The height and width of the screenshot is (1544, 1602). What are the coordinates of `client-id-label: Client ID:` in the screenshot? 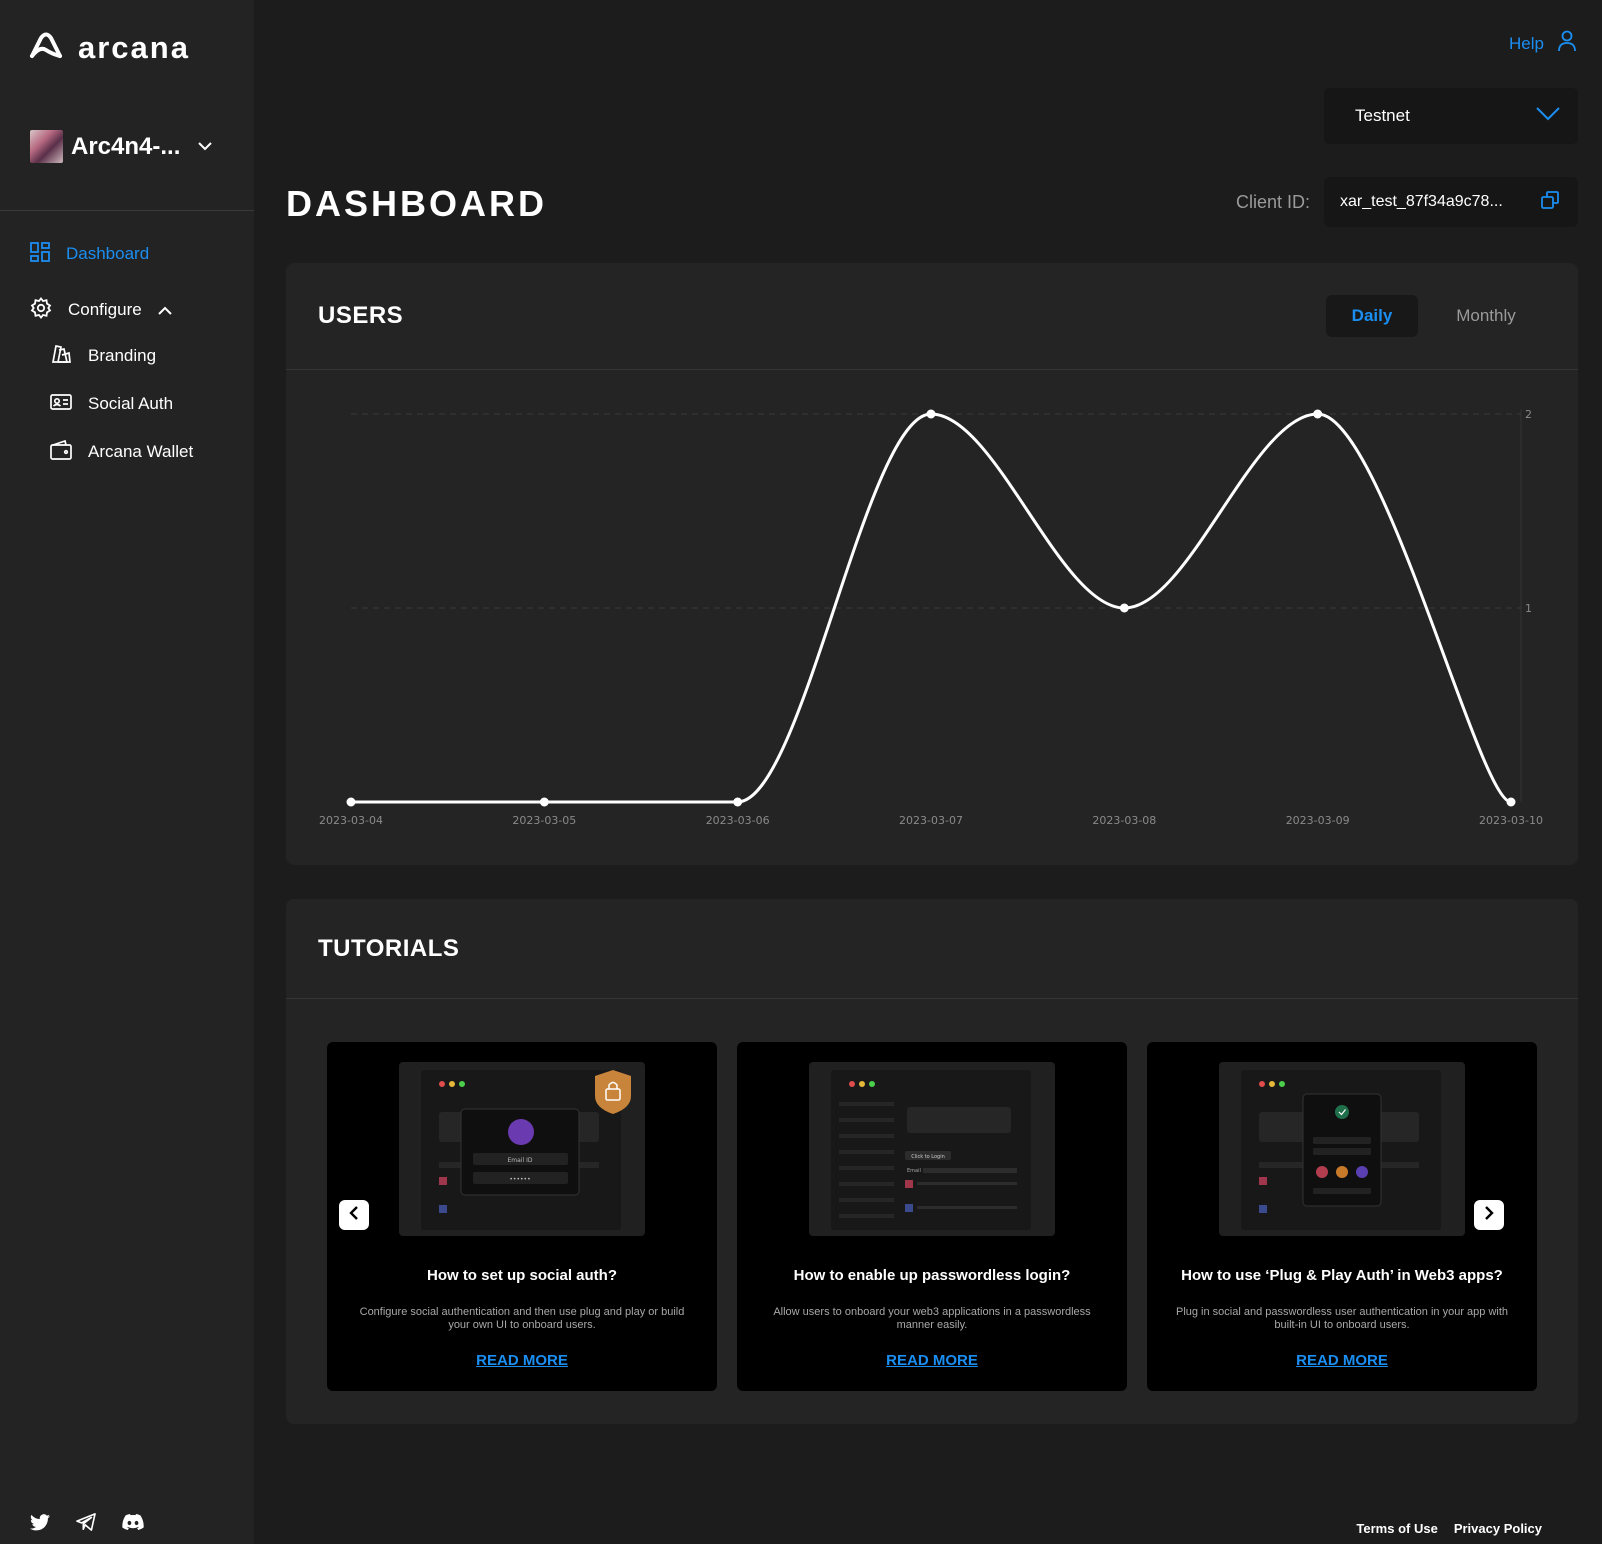 It's located at (1272, 202).